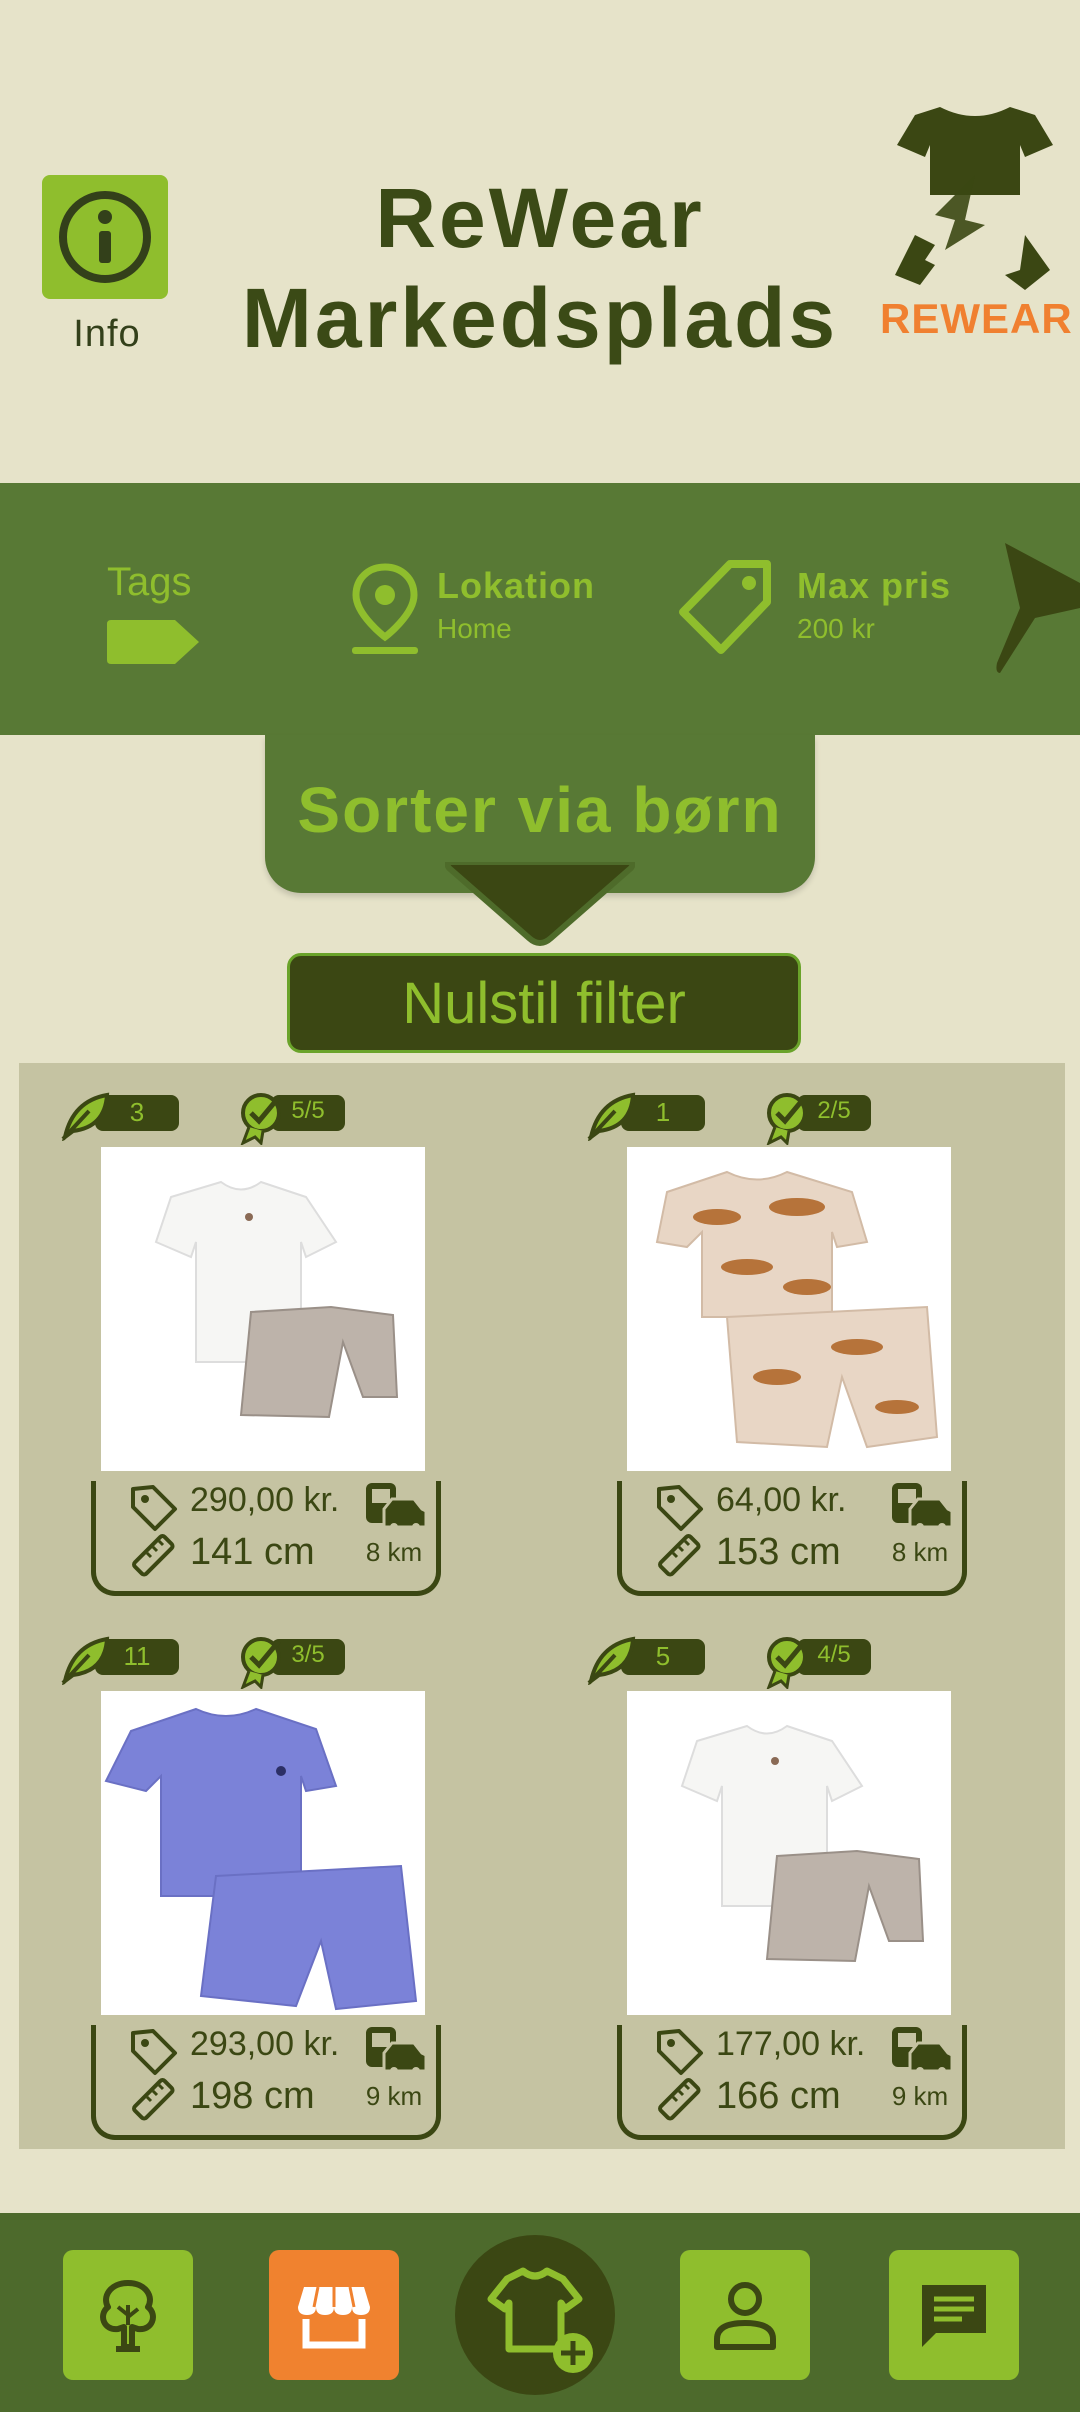 The height and width of the screenshot is (2412, 1080). I want to click on leaf-badge: 5, so click(645, 1660).